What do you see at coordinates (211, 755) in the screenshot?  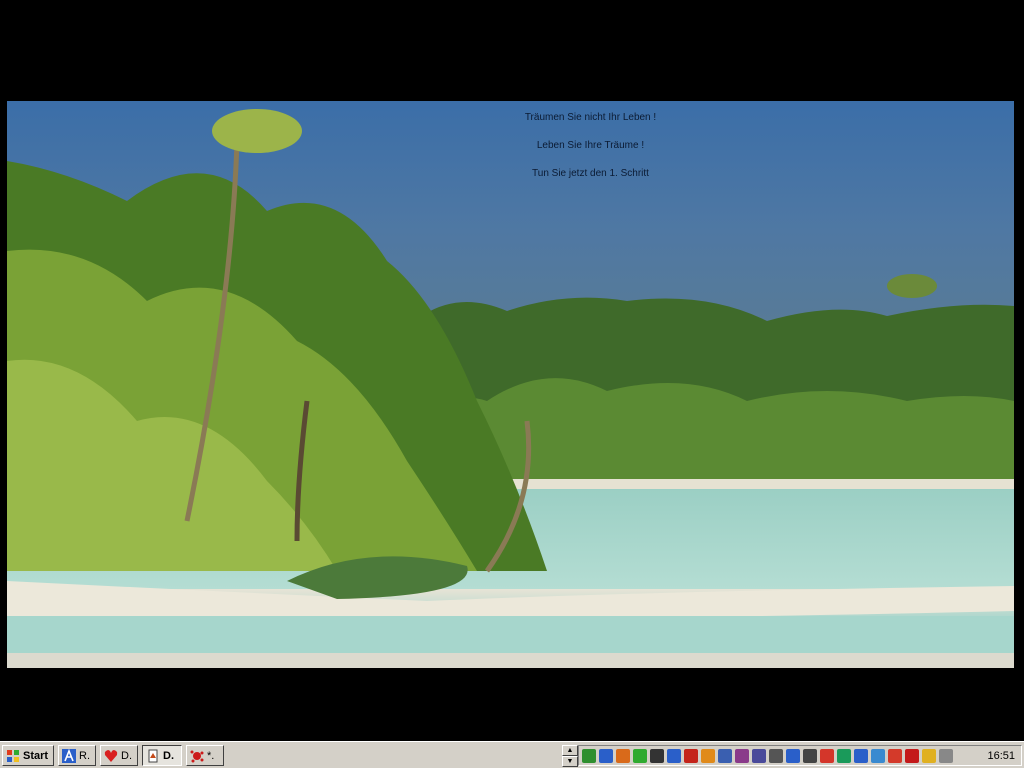 I see `taskbar-button-label: *.` at bounding box center [211, 755].